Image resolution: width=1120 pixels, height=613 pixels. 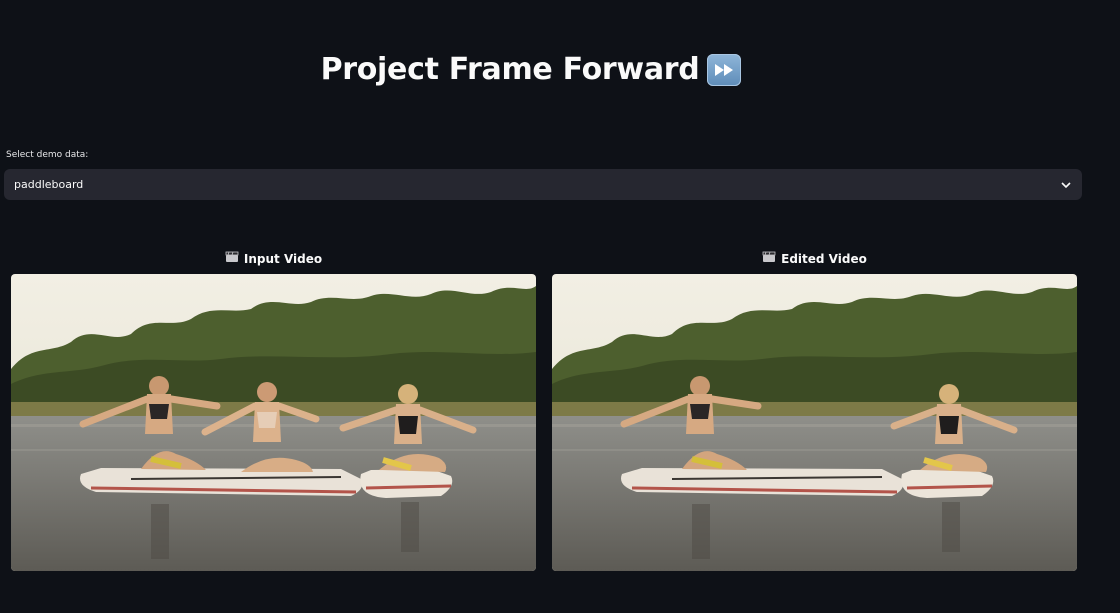 What do you see at coordinates (543, 184) in the screenshot?
I see `demo-data-select: paddleboard` at bounding box center [543, 184].